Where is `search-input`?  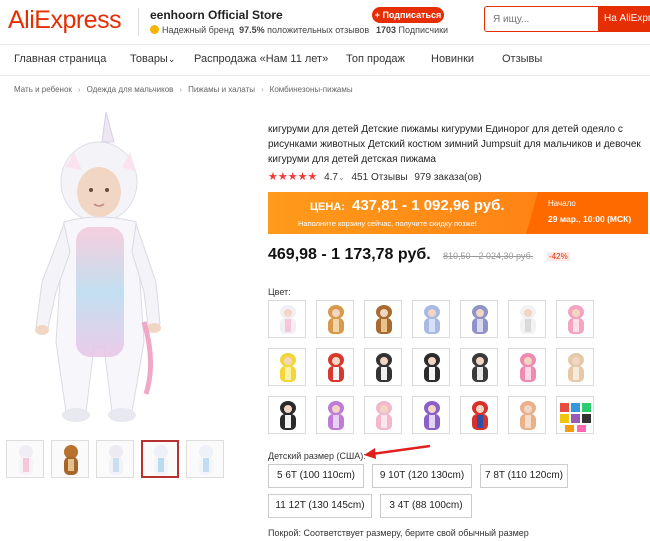
search-input is located at coordinates (541, 19).